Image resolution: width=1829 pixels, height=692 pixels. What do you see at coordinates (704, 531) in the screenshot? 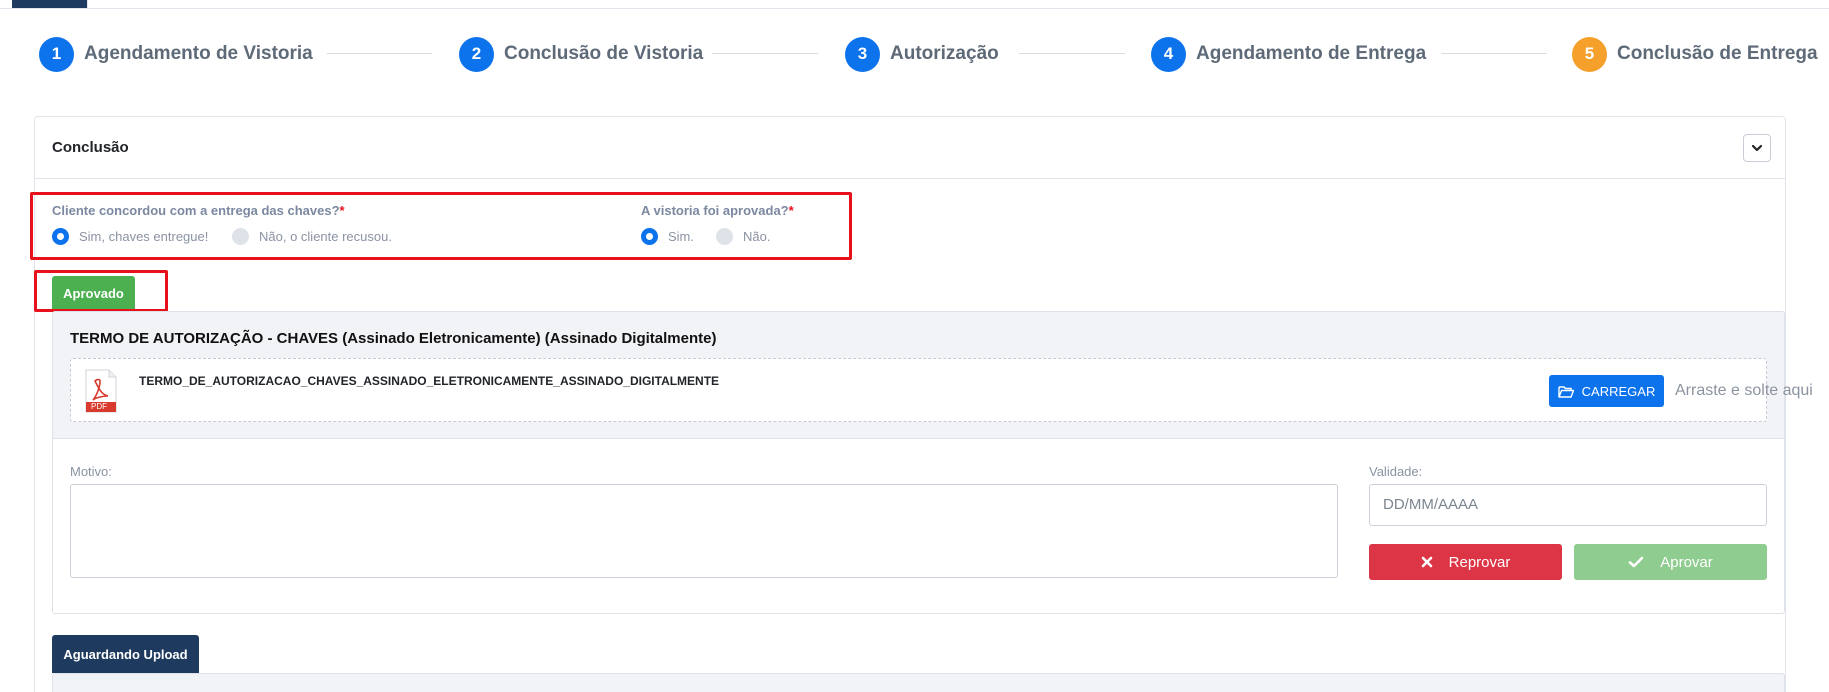
I see `reason-textarea` at bounding box center [704, 531].